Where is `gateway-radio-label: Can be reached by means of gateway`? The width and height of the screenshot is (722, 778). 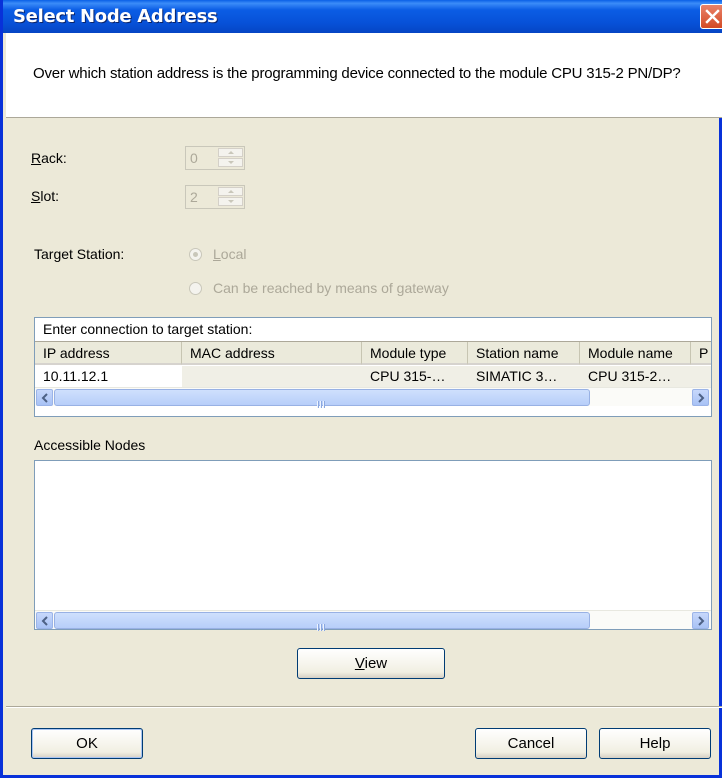 gateway-radio-label: Can be reached by means of gateway is located at coordinates (331, 288).